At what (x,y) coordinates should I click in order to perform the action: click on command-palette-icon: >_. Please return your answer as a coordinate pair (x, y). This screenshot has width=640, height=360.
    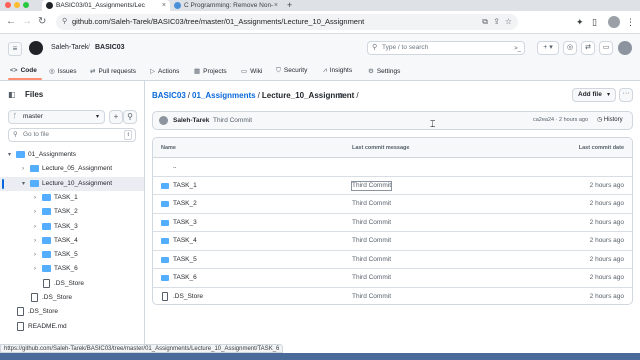
    Looking at the image, I should click on (517, 49).